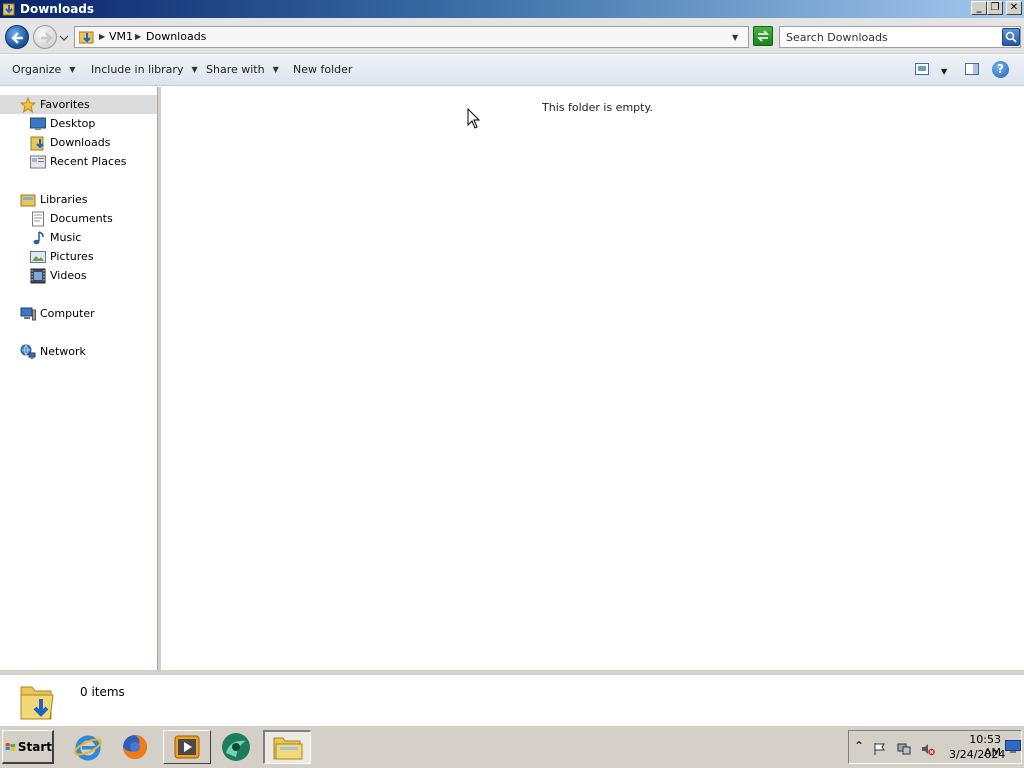  Describe the element at coordinates (28, 104) in the screenshot. I see `star-icon` at that location.